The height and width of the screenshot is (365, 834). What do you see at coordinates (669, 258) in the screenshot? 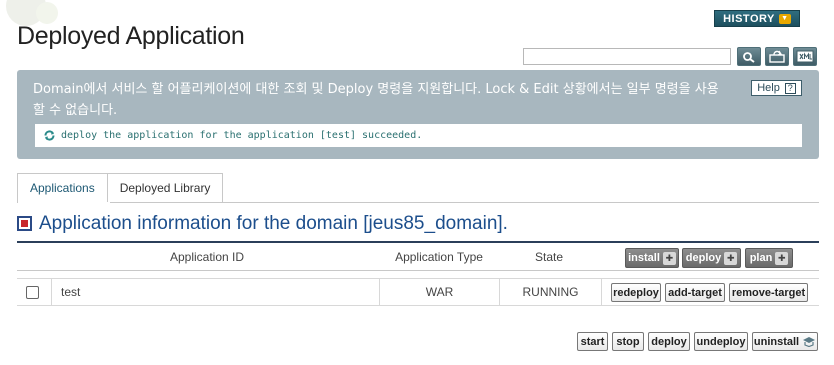
I see `install-icon: ✚` at bounding box center [669, 258].